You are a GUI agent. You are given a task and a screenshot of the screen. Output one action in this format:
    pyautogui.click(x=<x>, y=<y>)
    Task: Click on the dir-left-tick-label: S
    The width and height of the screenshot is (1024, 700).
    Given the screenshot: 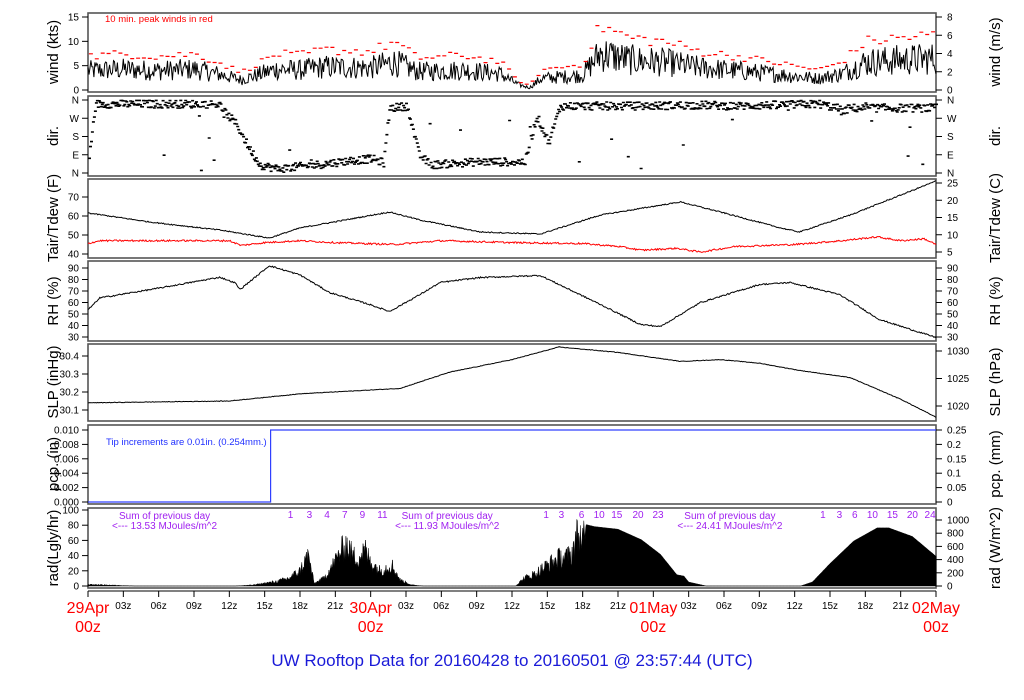 What is the action you would take?
    pyautogui.click(x=75, y=137)
    